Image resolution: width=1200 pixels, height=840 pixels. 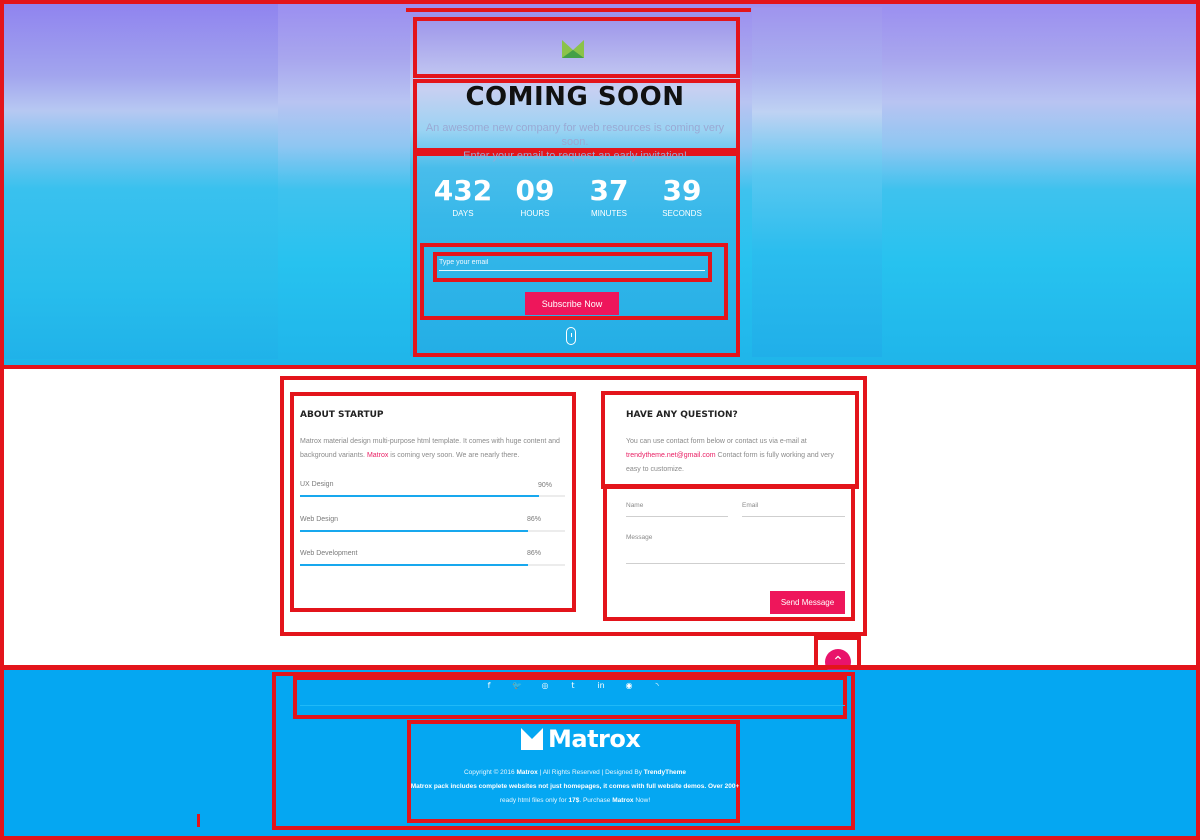 What do you see at coordinates (665, 772) in the screenshot?
I see `designed-by-name: TrendyTheme` at bounding box center [665, 772].